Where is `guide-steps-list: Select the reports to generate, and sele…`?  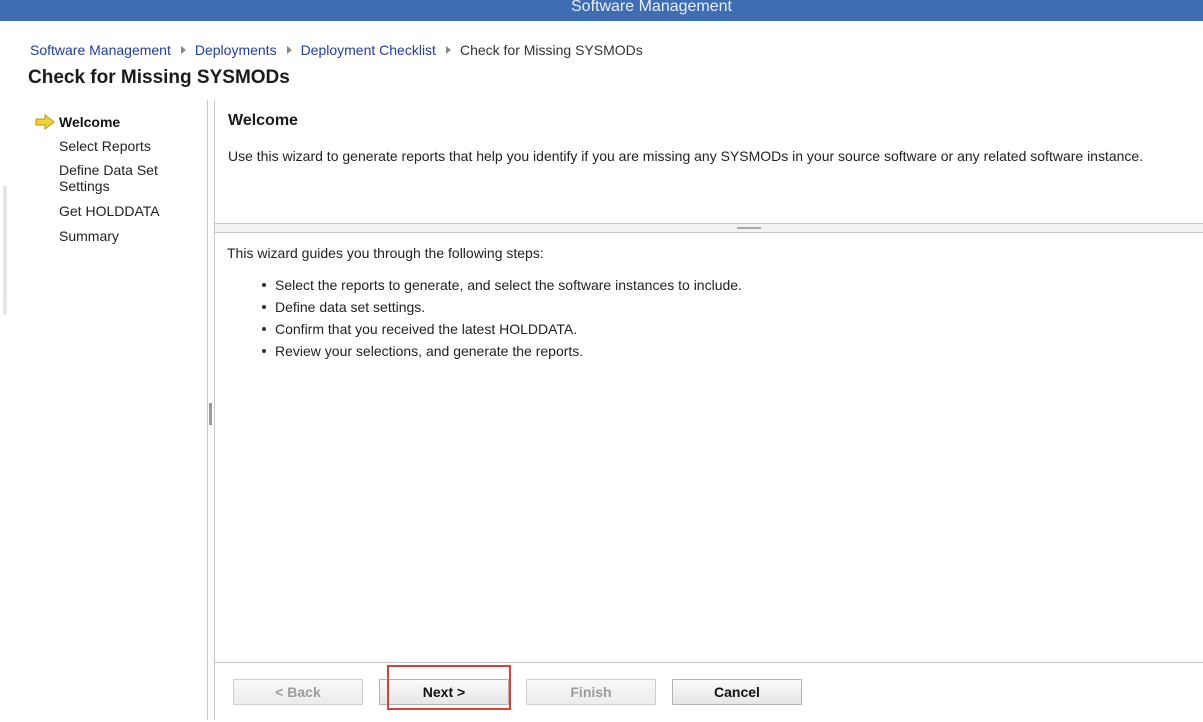 guide-steps-list: Select the reports to generate, and sele… is located at coordinates (484, 318).